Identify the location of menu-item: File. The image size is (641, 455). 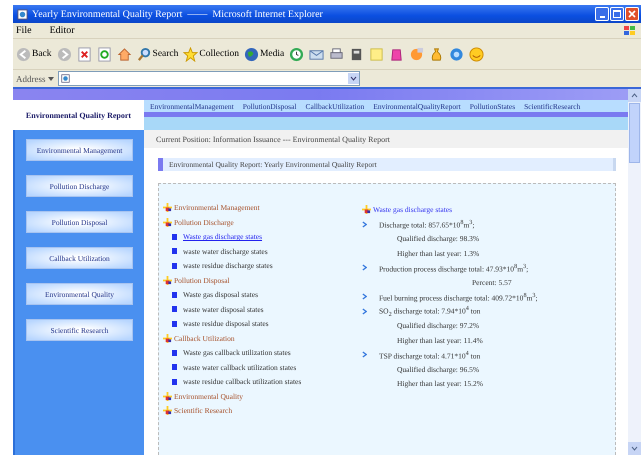
(24, 30).